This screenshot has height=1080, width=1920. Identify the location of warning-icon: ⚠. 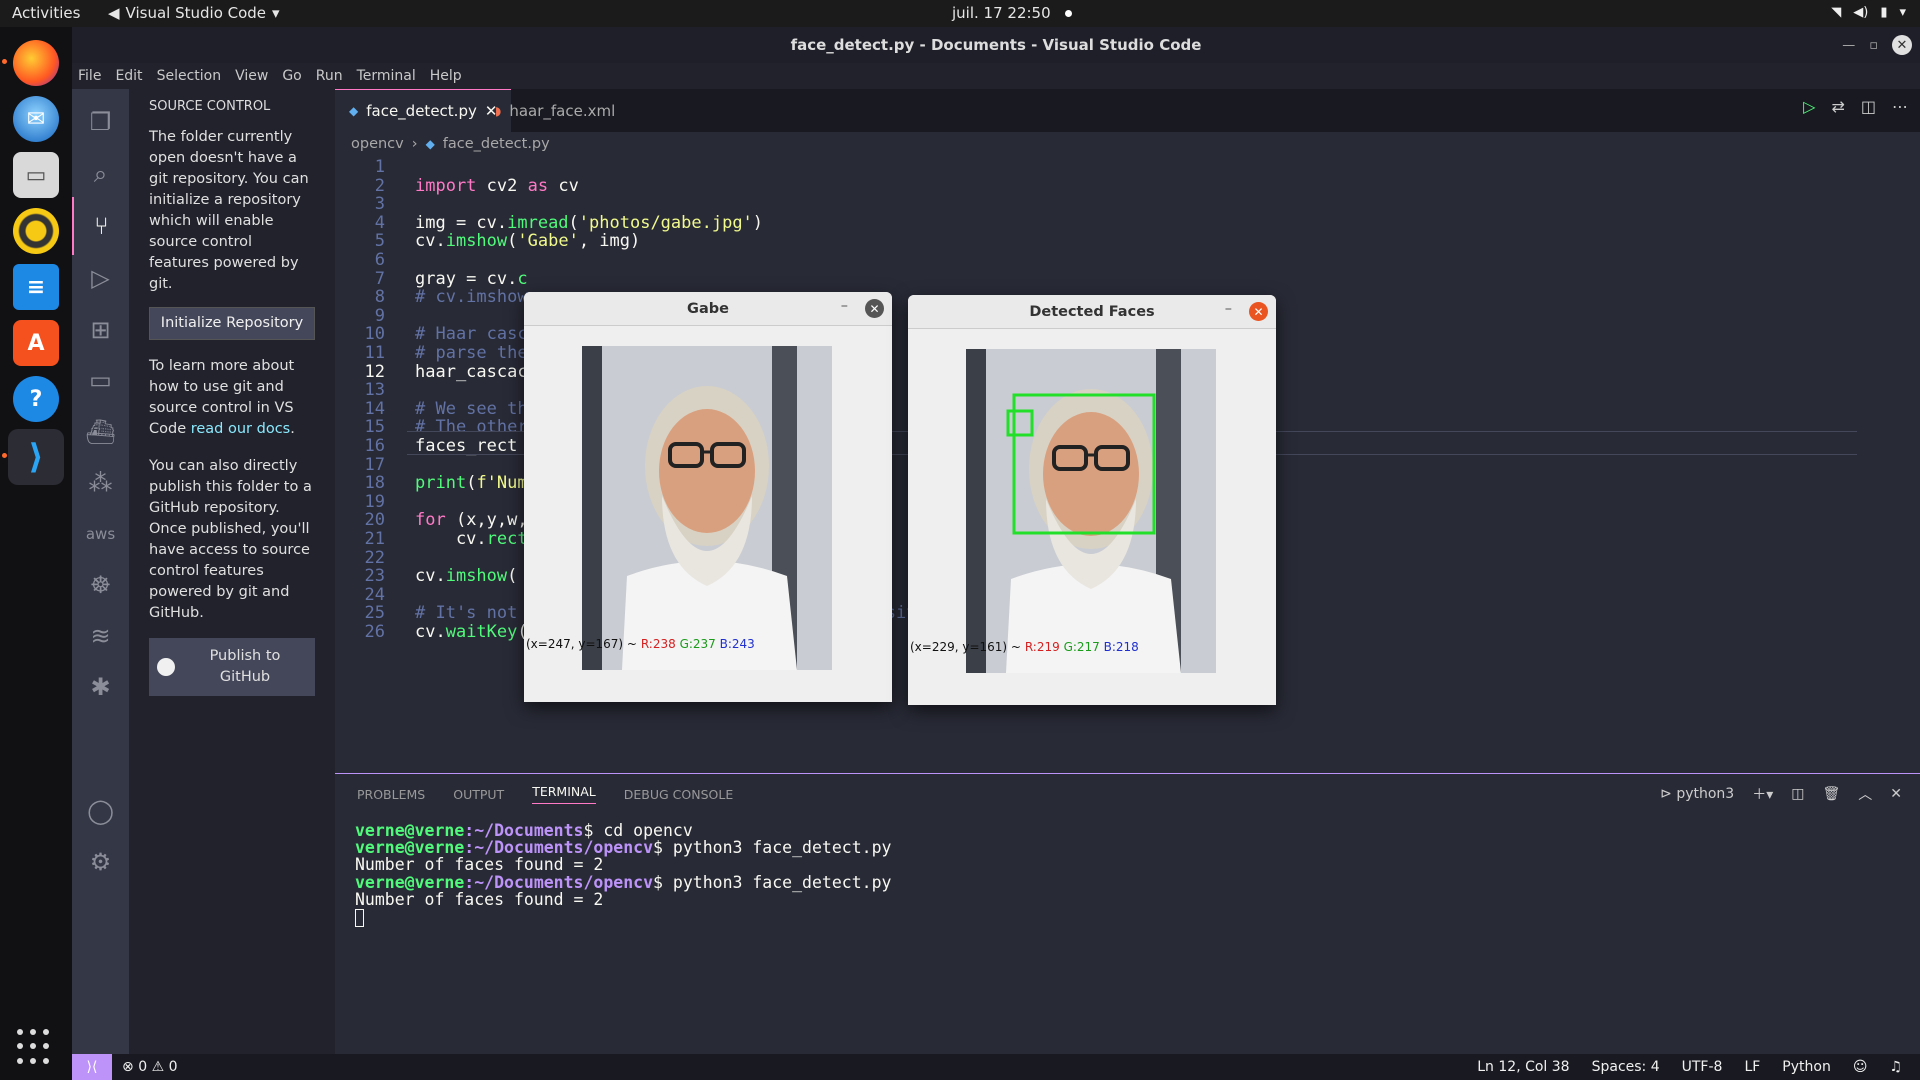
(158, 1067).